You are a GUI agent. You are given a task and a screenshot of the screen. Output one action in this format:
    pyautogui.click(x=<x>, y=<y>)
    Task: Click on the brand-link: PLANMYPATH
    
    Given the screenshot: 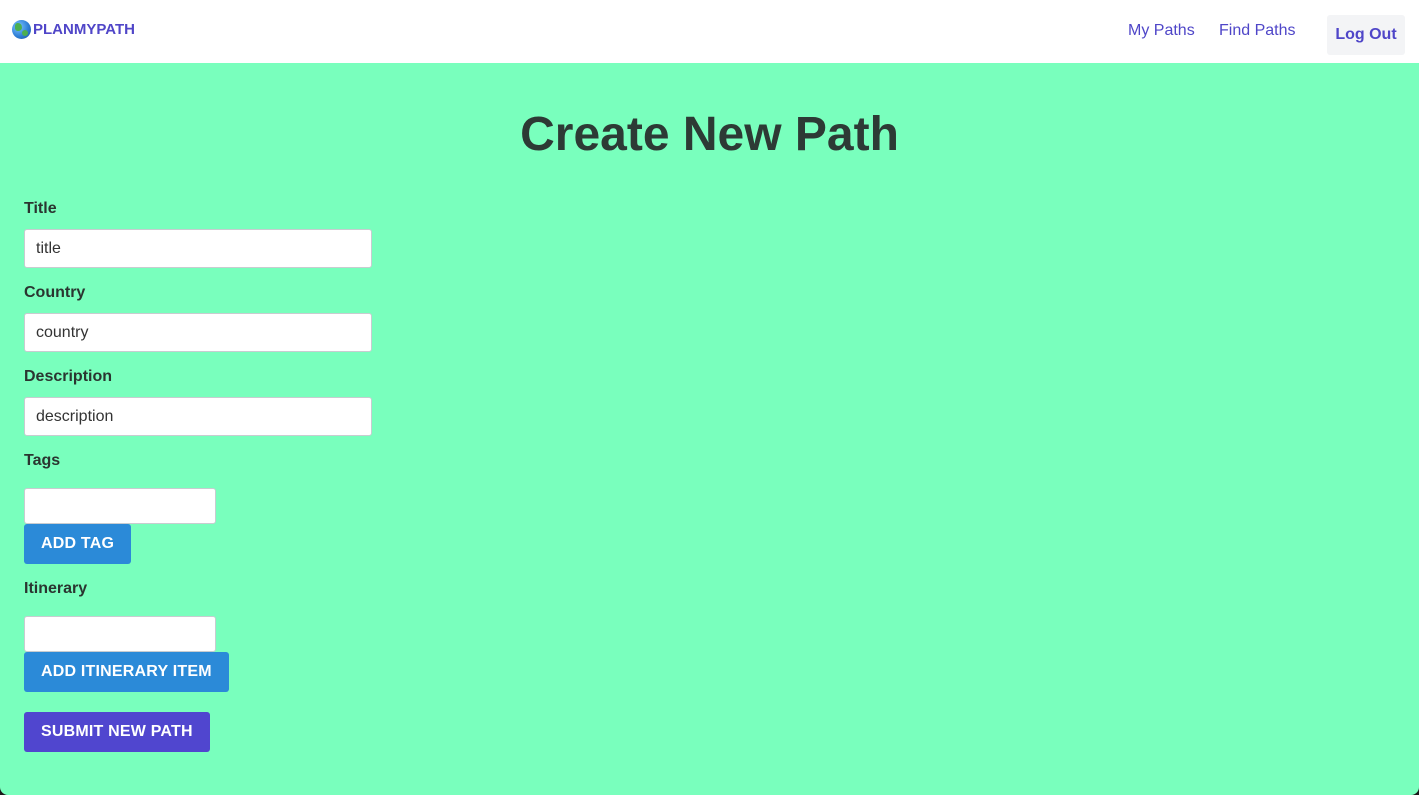 What is the action you would take?
    pyautogui.click(x=73, y=29)
    